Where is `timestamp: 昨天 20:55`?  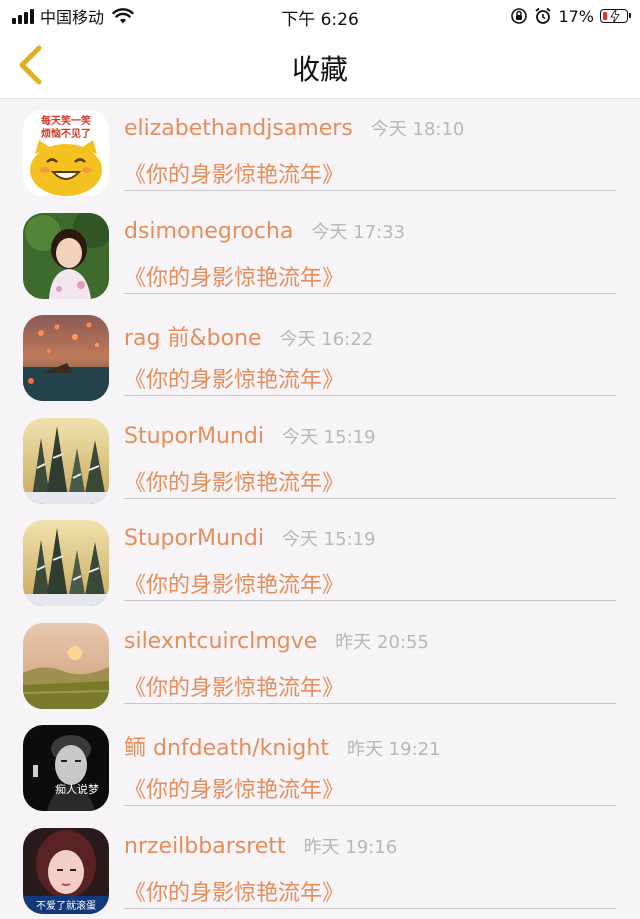 timestamp: 昨天 20:55 is located at coordinates (382, 641).